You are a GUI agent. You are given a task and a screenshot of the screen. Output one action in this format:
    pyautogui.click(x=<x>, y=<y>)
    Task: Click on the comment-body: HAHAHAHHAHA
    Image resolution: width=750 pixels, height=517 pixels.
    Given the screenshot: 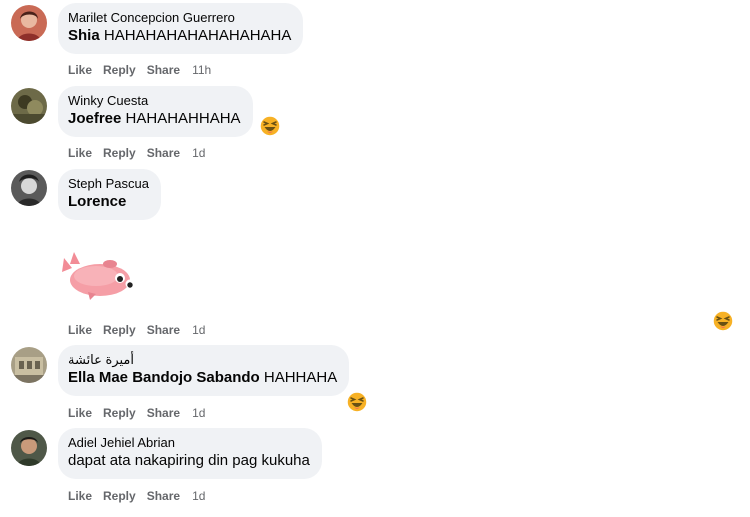 What is the action you would take?
    pyautogui.click(x=181, y=118)
    